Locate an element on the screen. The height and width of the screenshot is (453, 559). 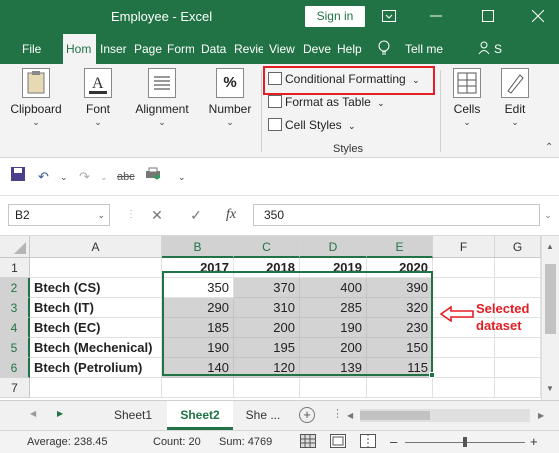
cell-c1: 2018 is located at coordinates (267, 268).